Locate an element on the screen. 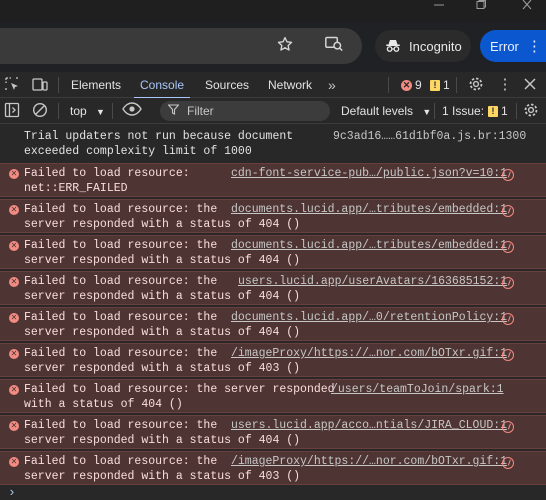 The image size is (546, 500). error-count: 9 is located at coordinates (418, 85).